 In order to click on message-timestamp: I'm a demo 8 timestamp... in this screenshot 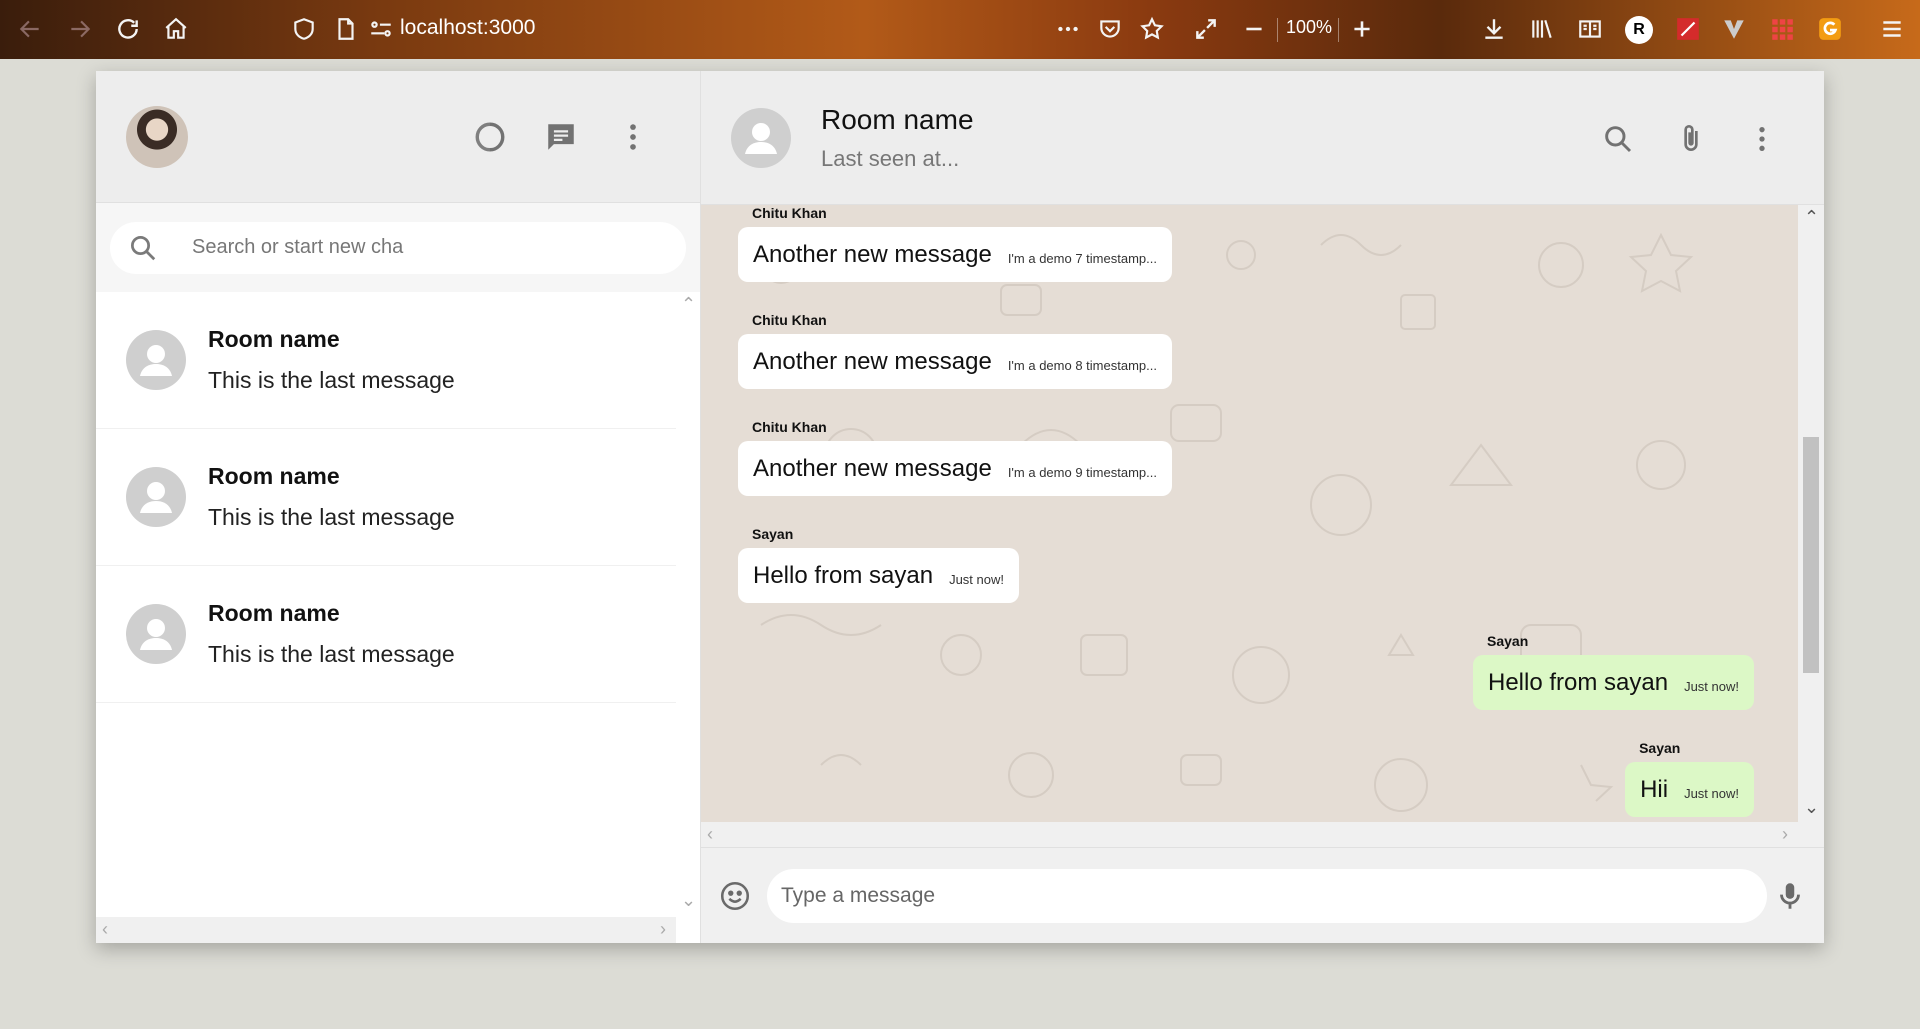, I will do `click(1082, 365)`.